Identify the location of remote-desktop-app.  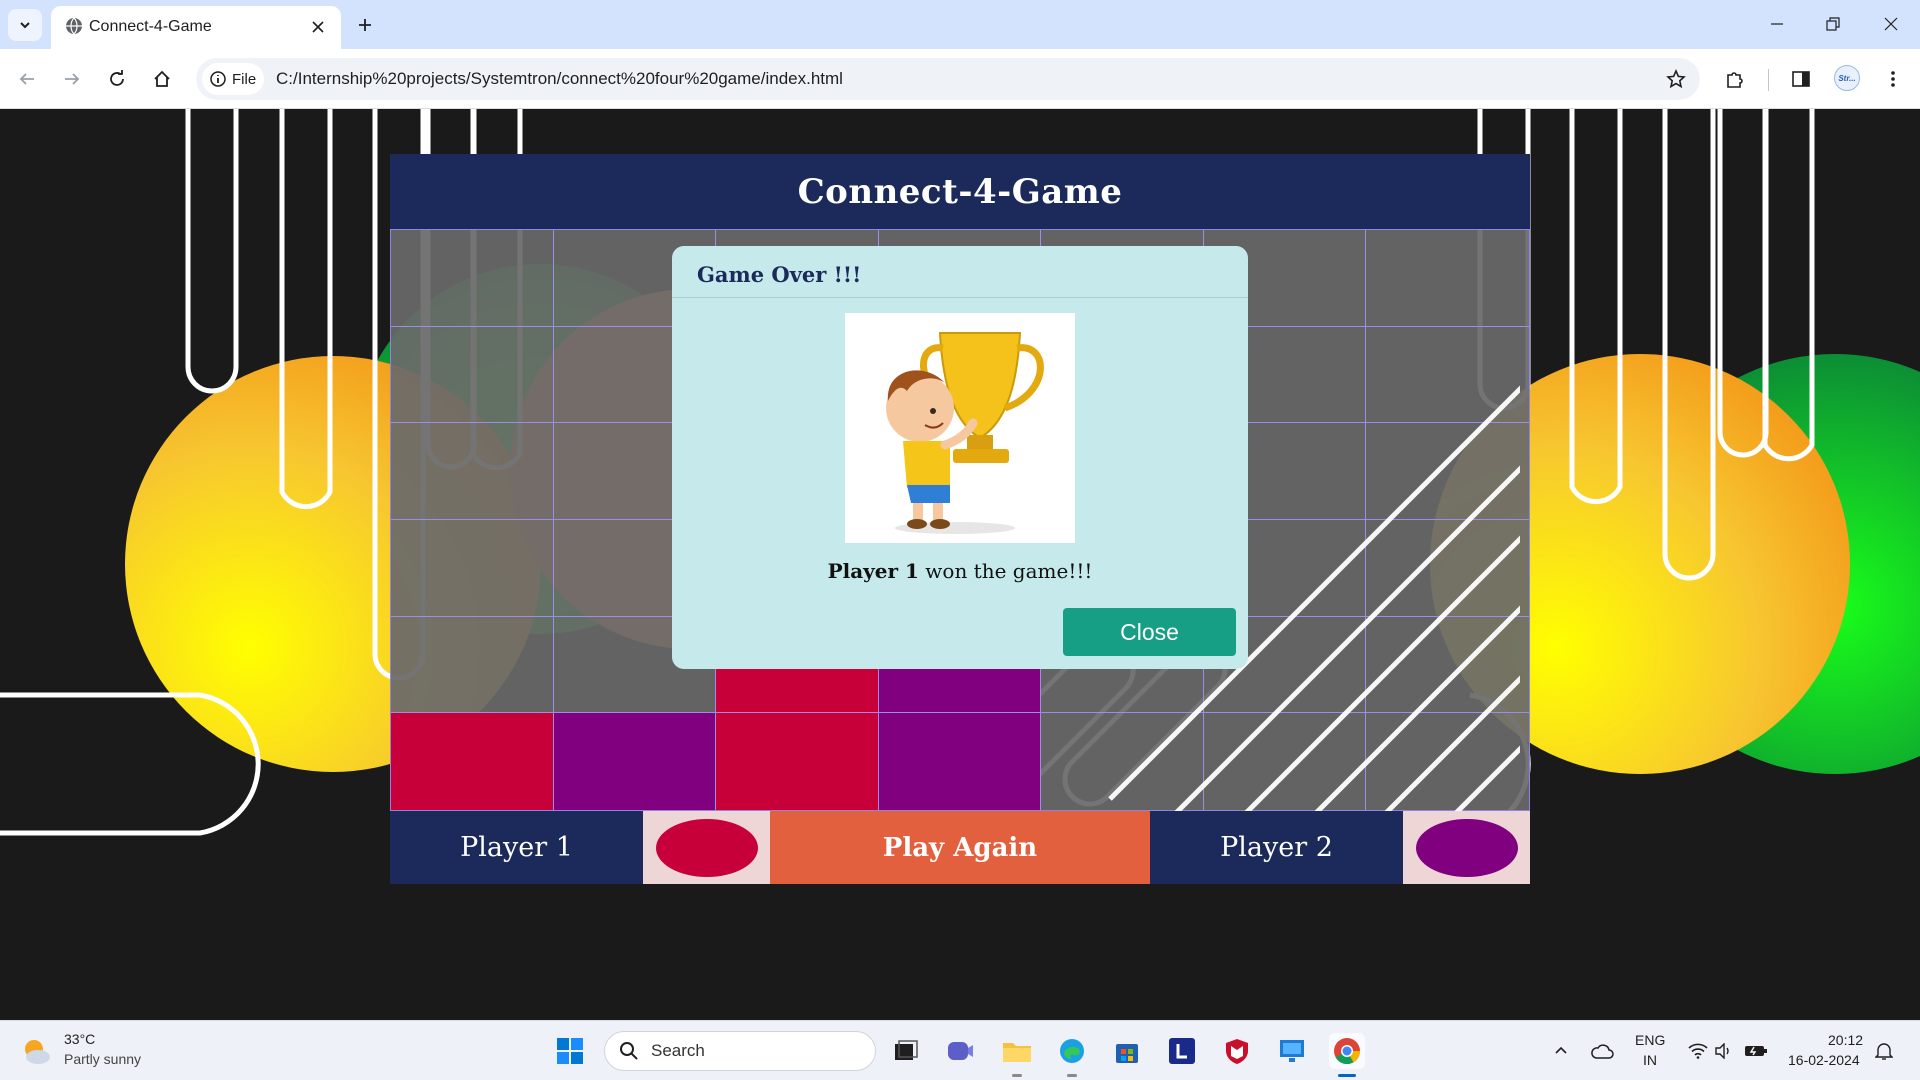
(1292, 1051).